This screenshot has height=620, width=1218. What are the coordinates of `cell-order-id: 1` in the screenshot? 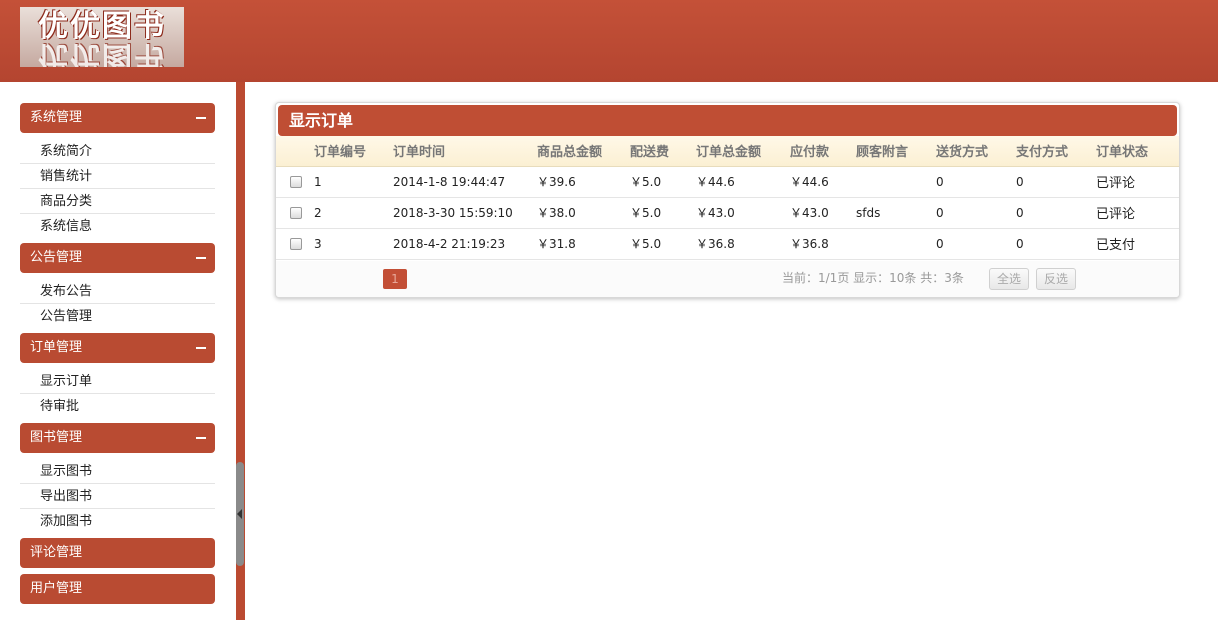 It's located at (318, 181).